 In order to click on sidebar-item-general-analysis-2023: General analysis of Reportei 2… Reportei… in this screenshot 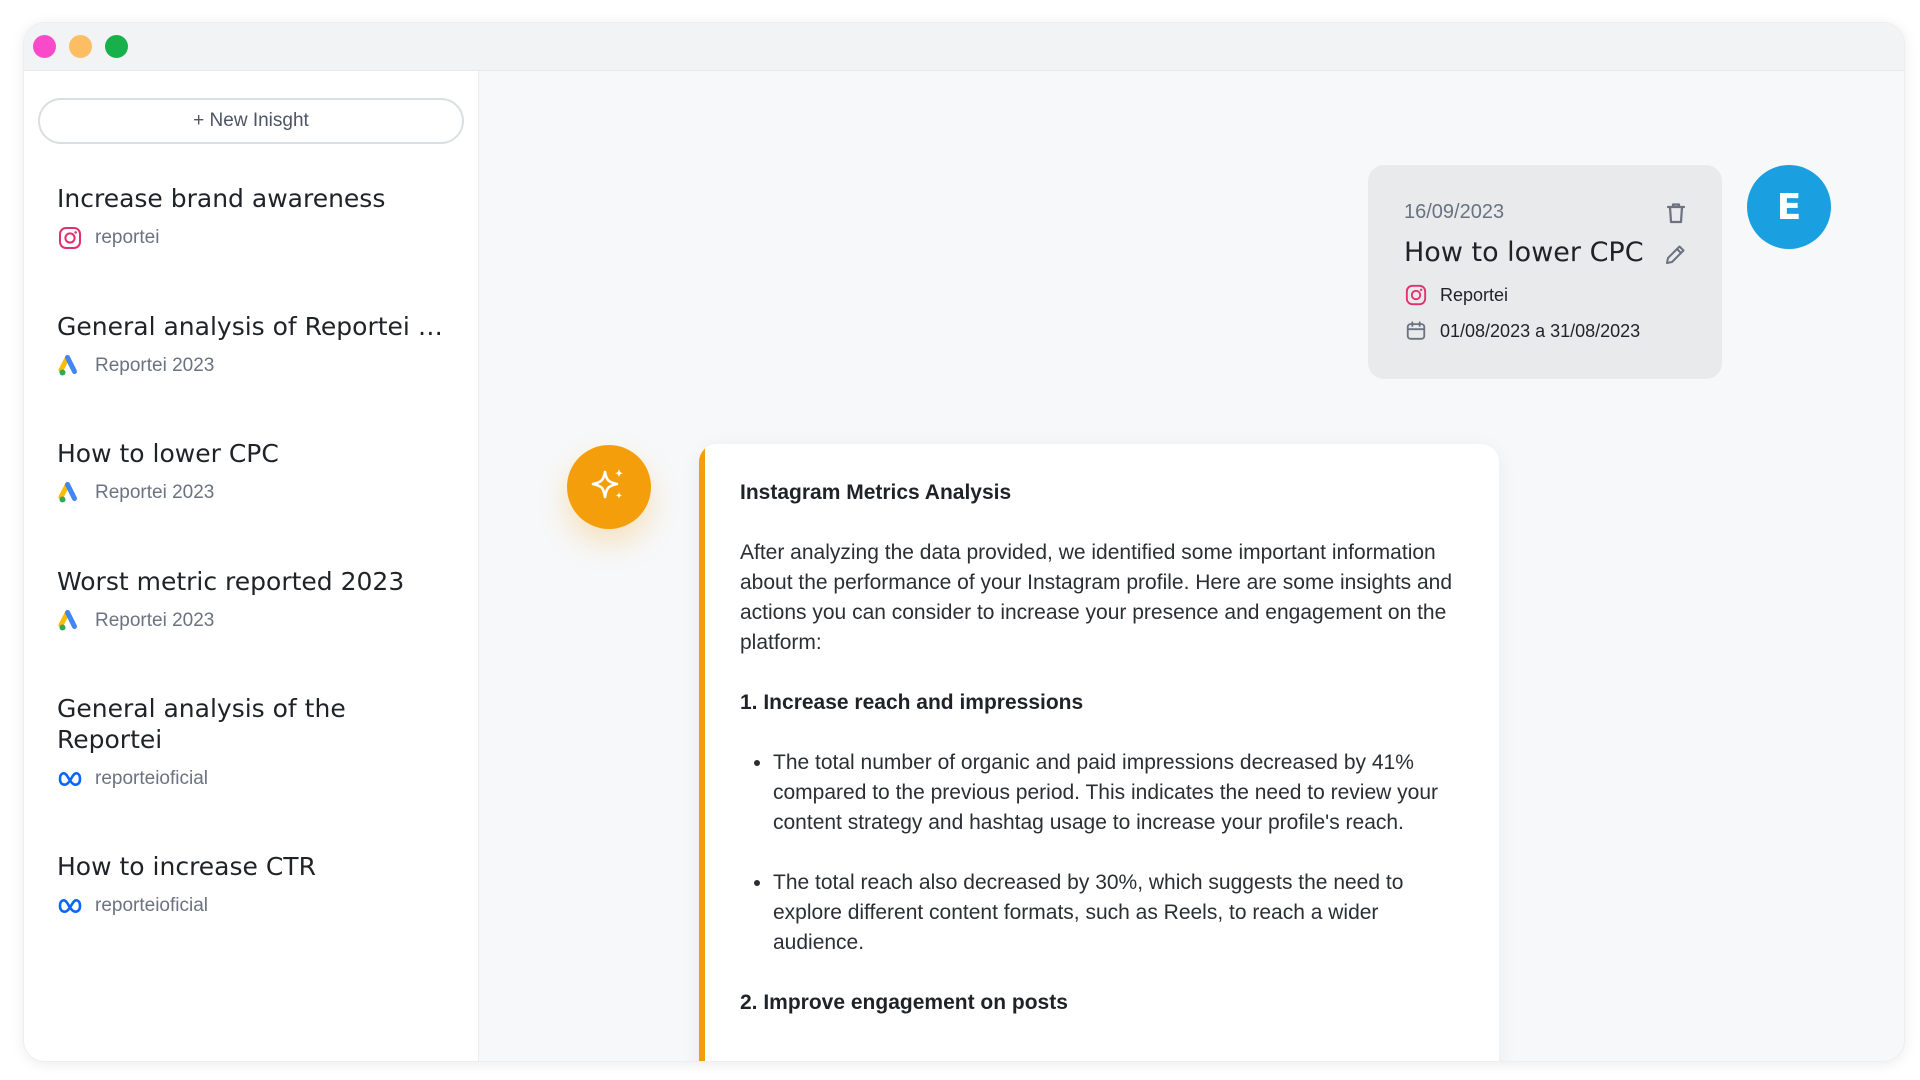, I will do `click(254, 345)`.